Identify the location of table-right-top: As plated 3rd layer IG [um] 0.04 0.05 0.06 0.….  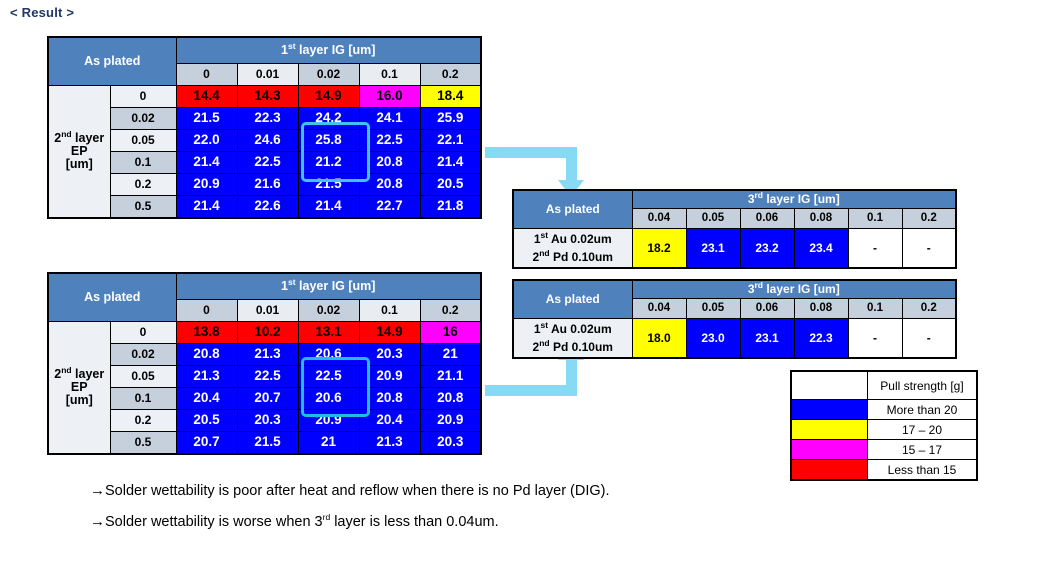
(734, 229).